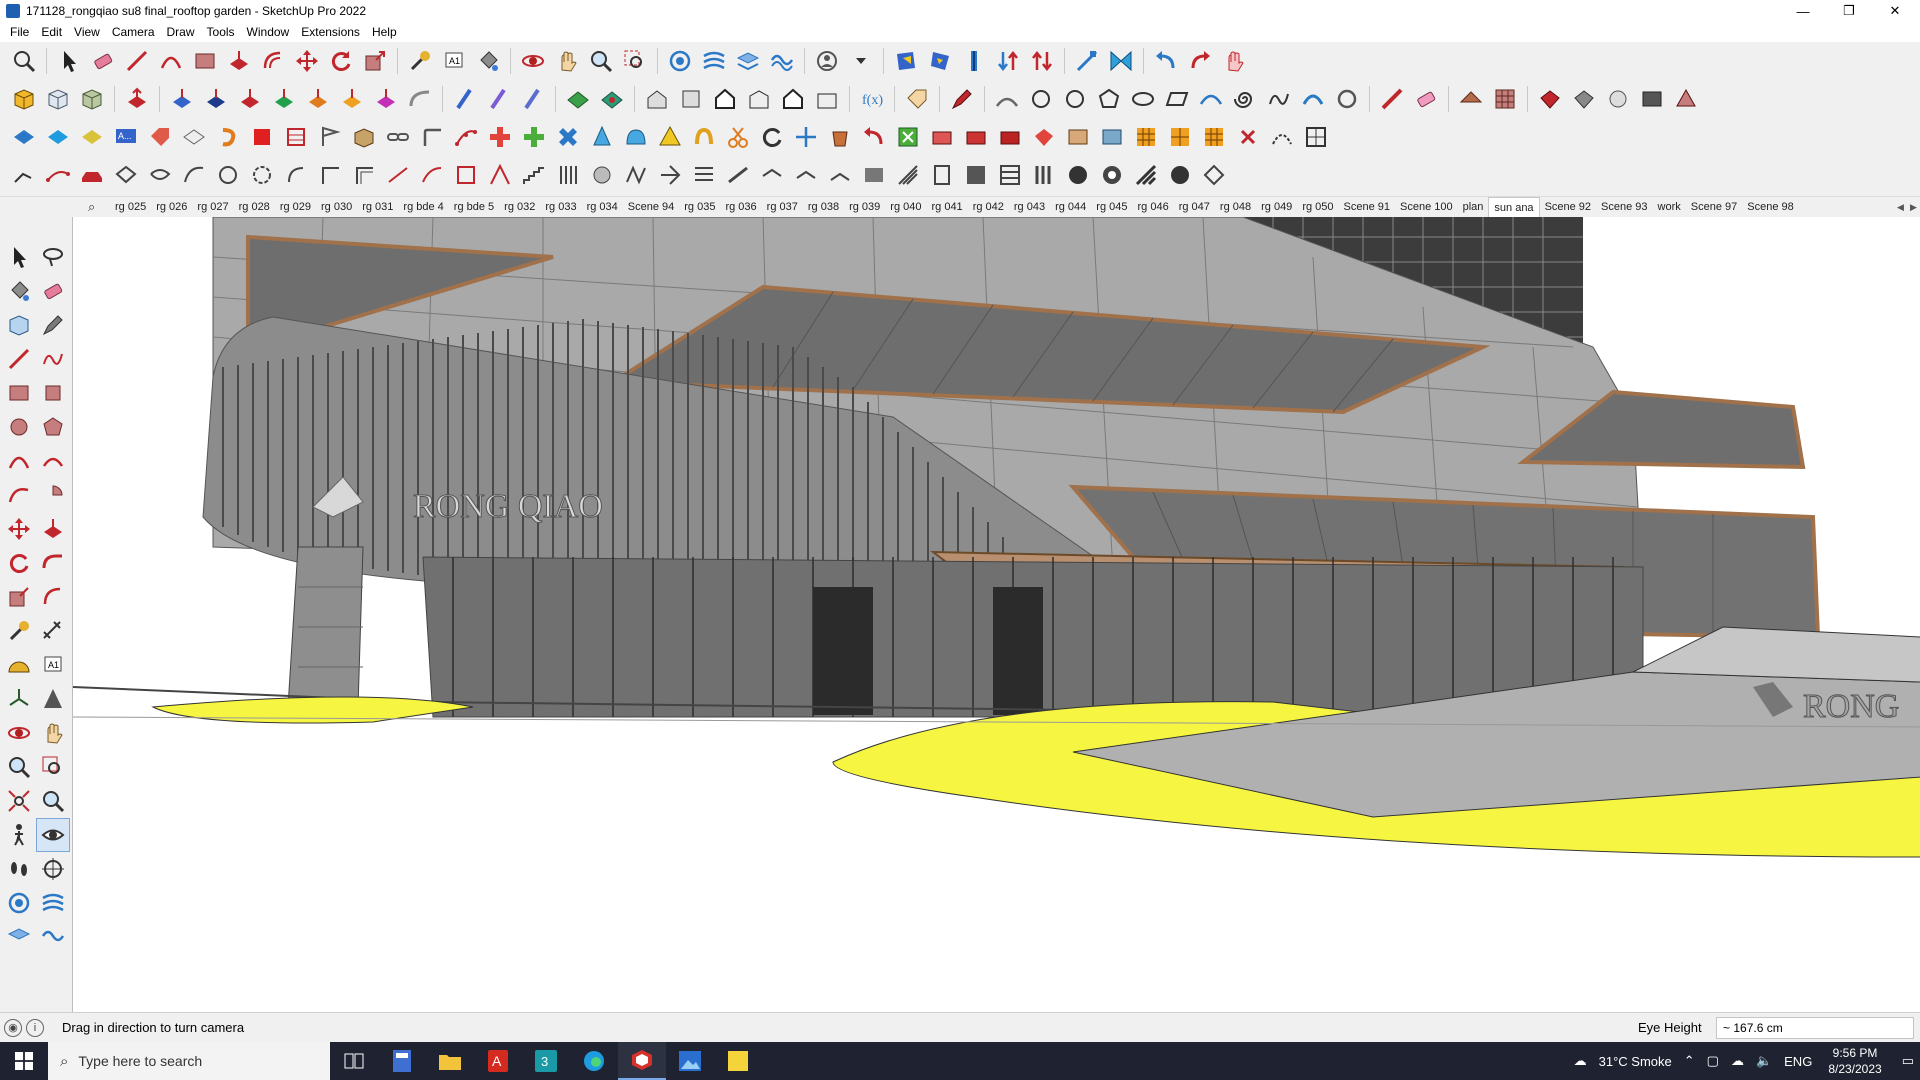 Image resolution: width=1920 pixels, height=1080 pixels. I want to click on flag-icon, so click(330, 137).